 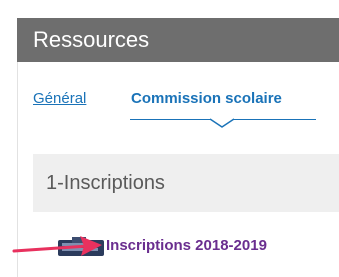 I want to click on panel-title: Ressources, so click(x=91, y=39).